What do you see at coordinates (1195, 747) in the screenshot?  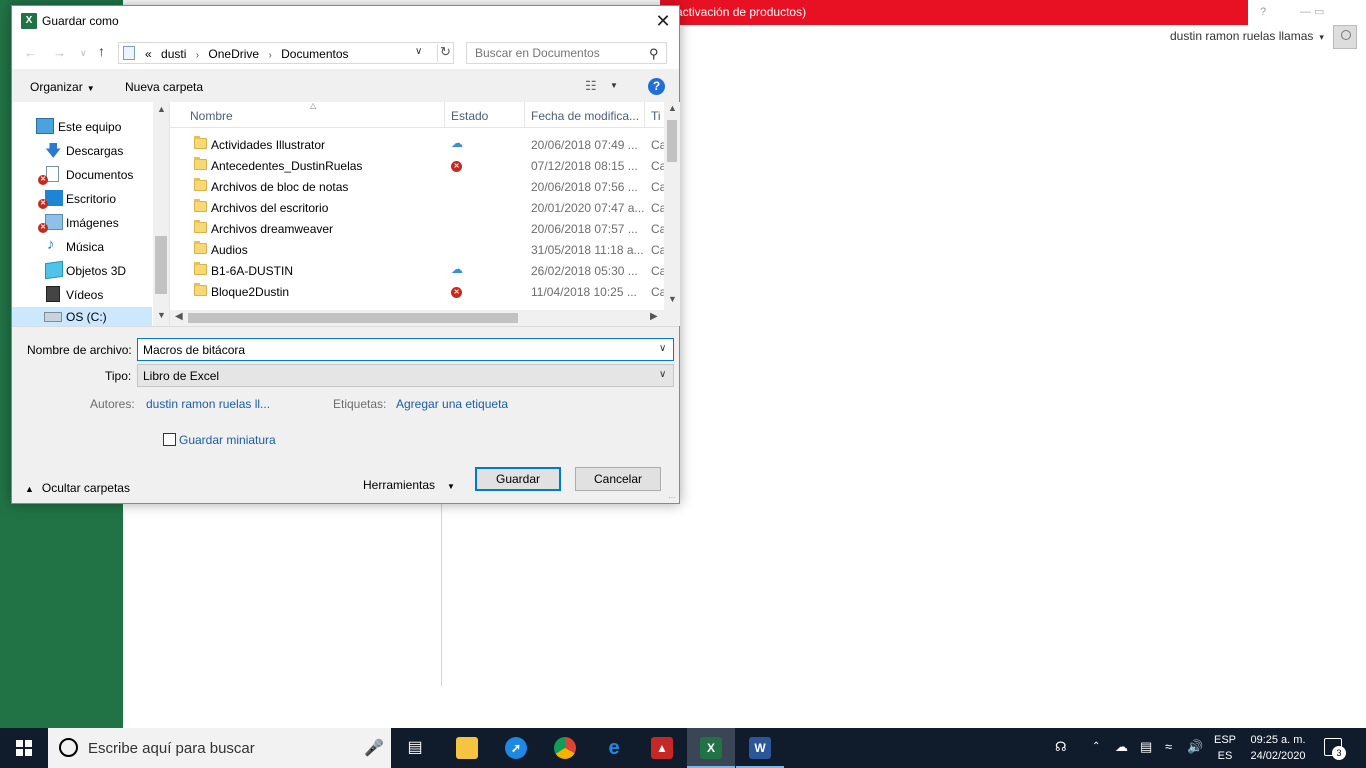 I see `volume-icon: 🔊` at bounding box center [1195, 747].